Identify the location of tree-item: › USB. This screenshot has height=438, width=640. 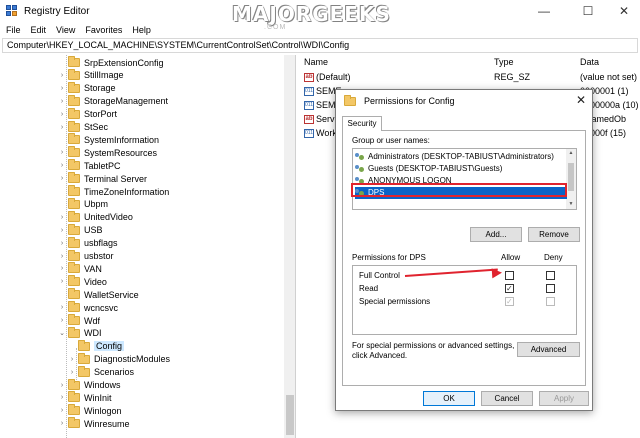
(80, 230).